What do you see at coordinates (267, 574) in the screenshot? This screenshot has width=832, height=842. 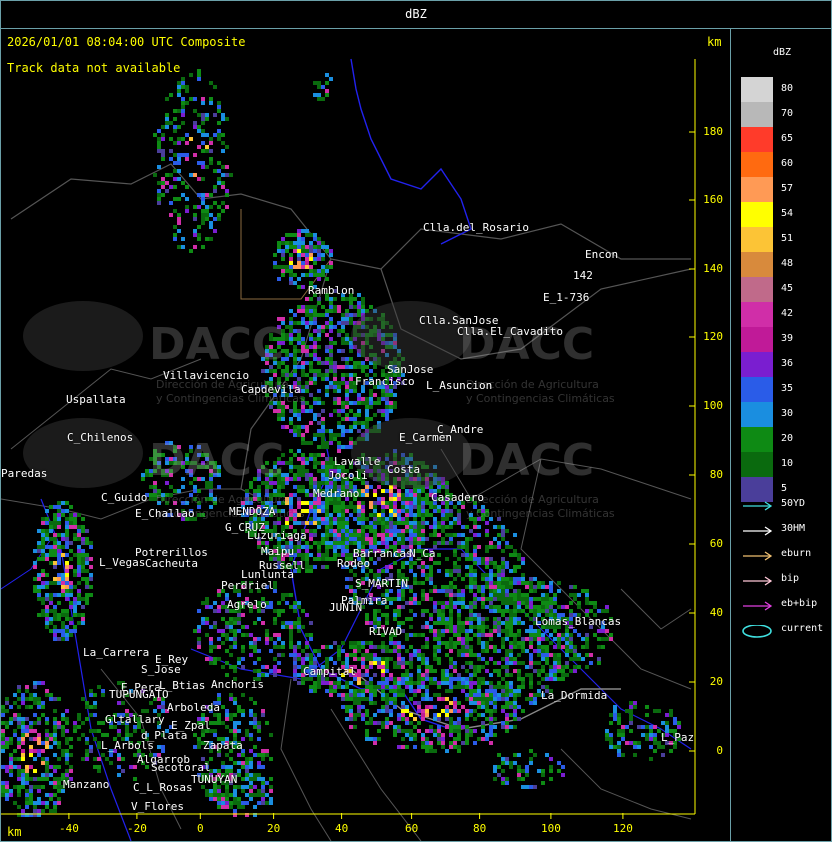 I see `place-label: Lunlunta` at bounding box center [267, 574].